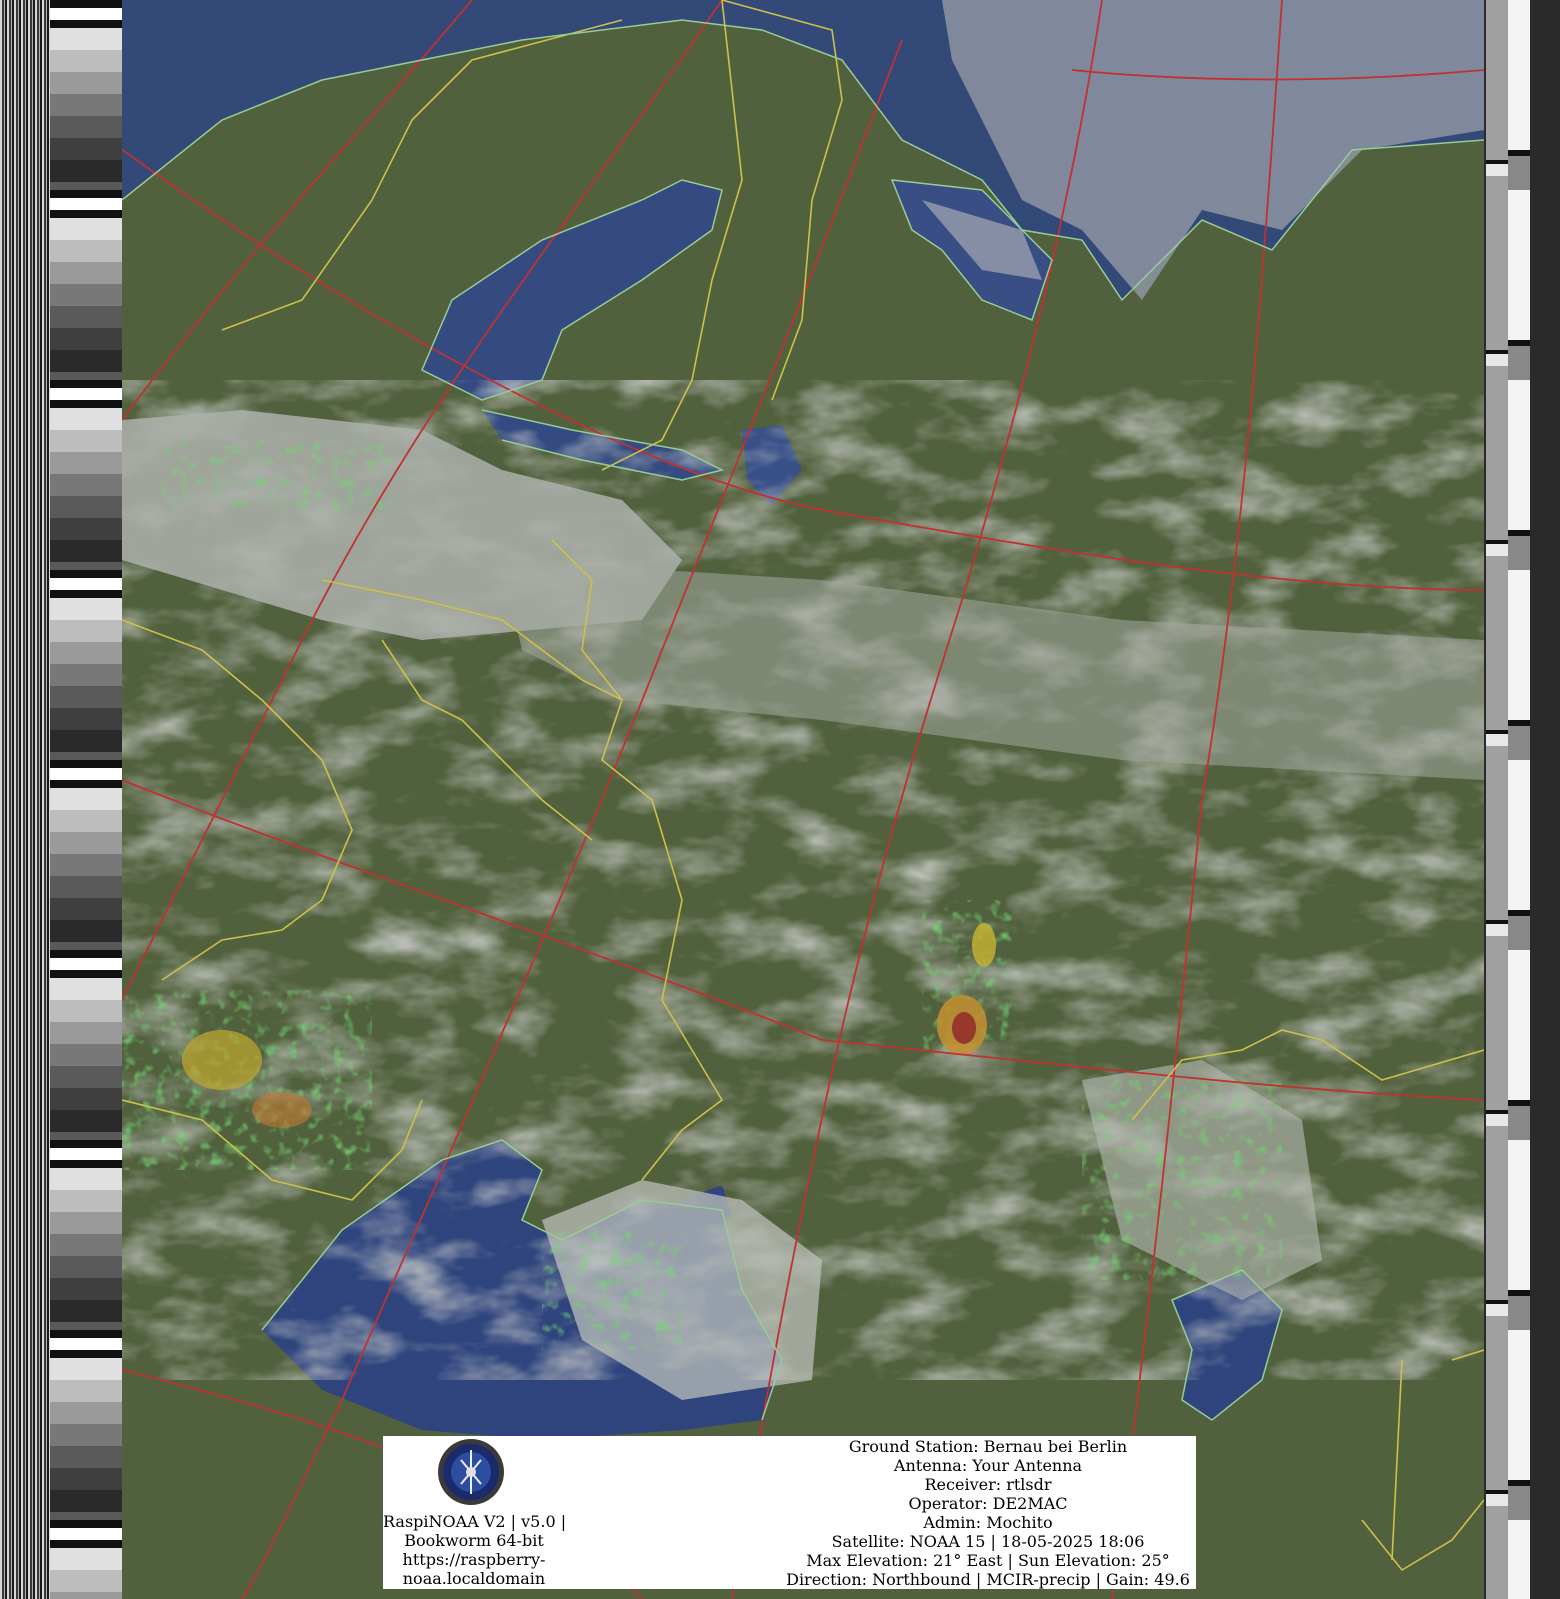  Describe the element at coordinates (1519, 799) in the screenshot. I see `telemetry-bright-right` at that location.